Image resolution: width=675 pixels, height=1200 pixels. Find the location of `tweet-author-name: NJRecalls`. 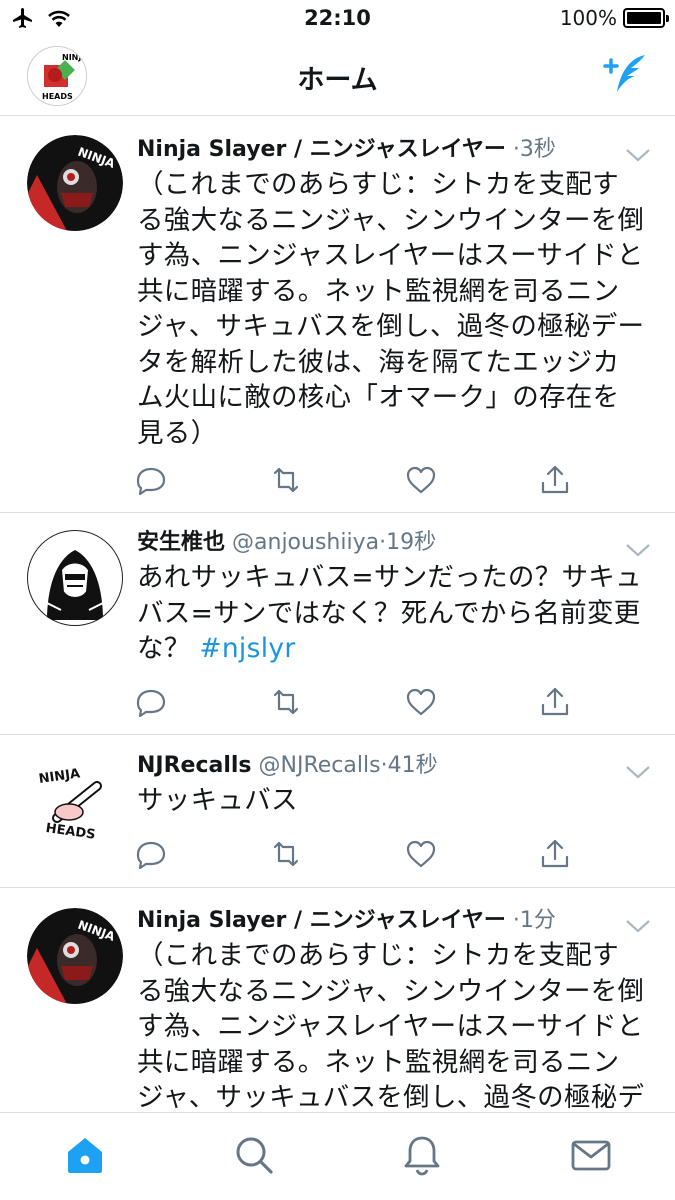

tweet-author-name: NJRecalls is located at coordinates (194, 765).